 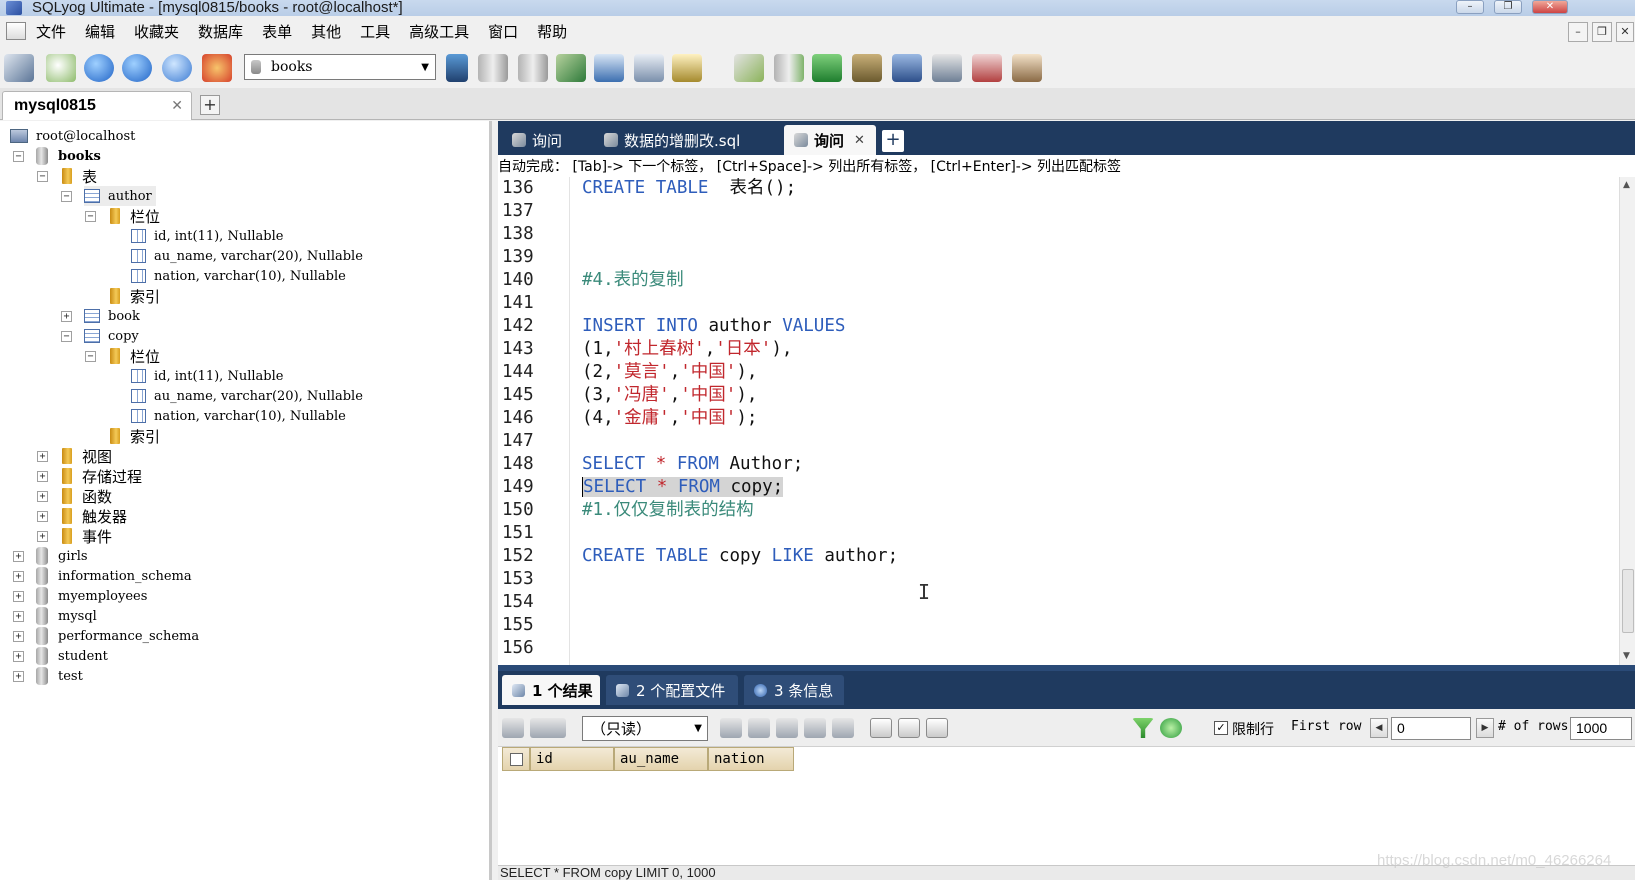 I want to click on table-data-icon, so click(x=649, y=68).